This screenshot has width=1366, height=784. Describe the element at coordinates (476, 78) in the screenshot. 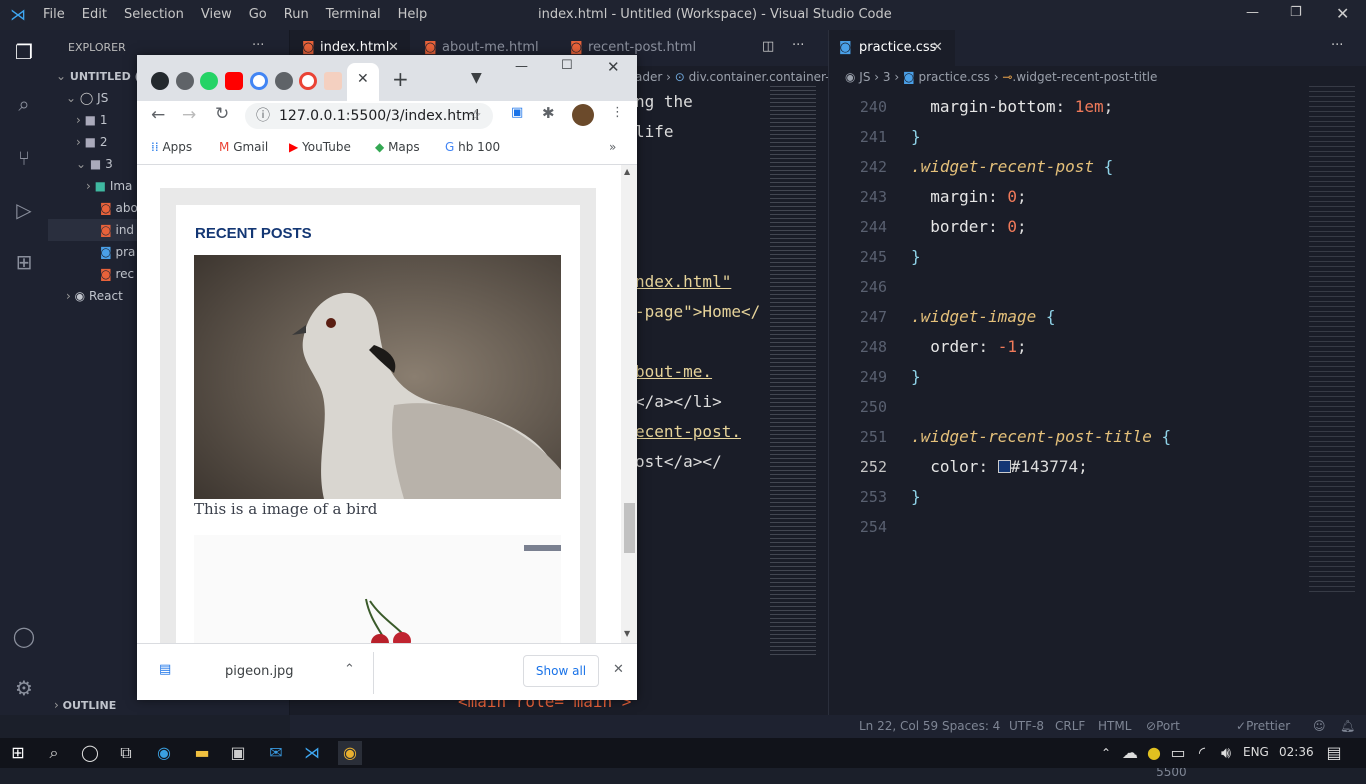

I see `tab-search-icon: ▼` at that location.